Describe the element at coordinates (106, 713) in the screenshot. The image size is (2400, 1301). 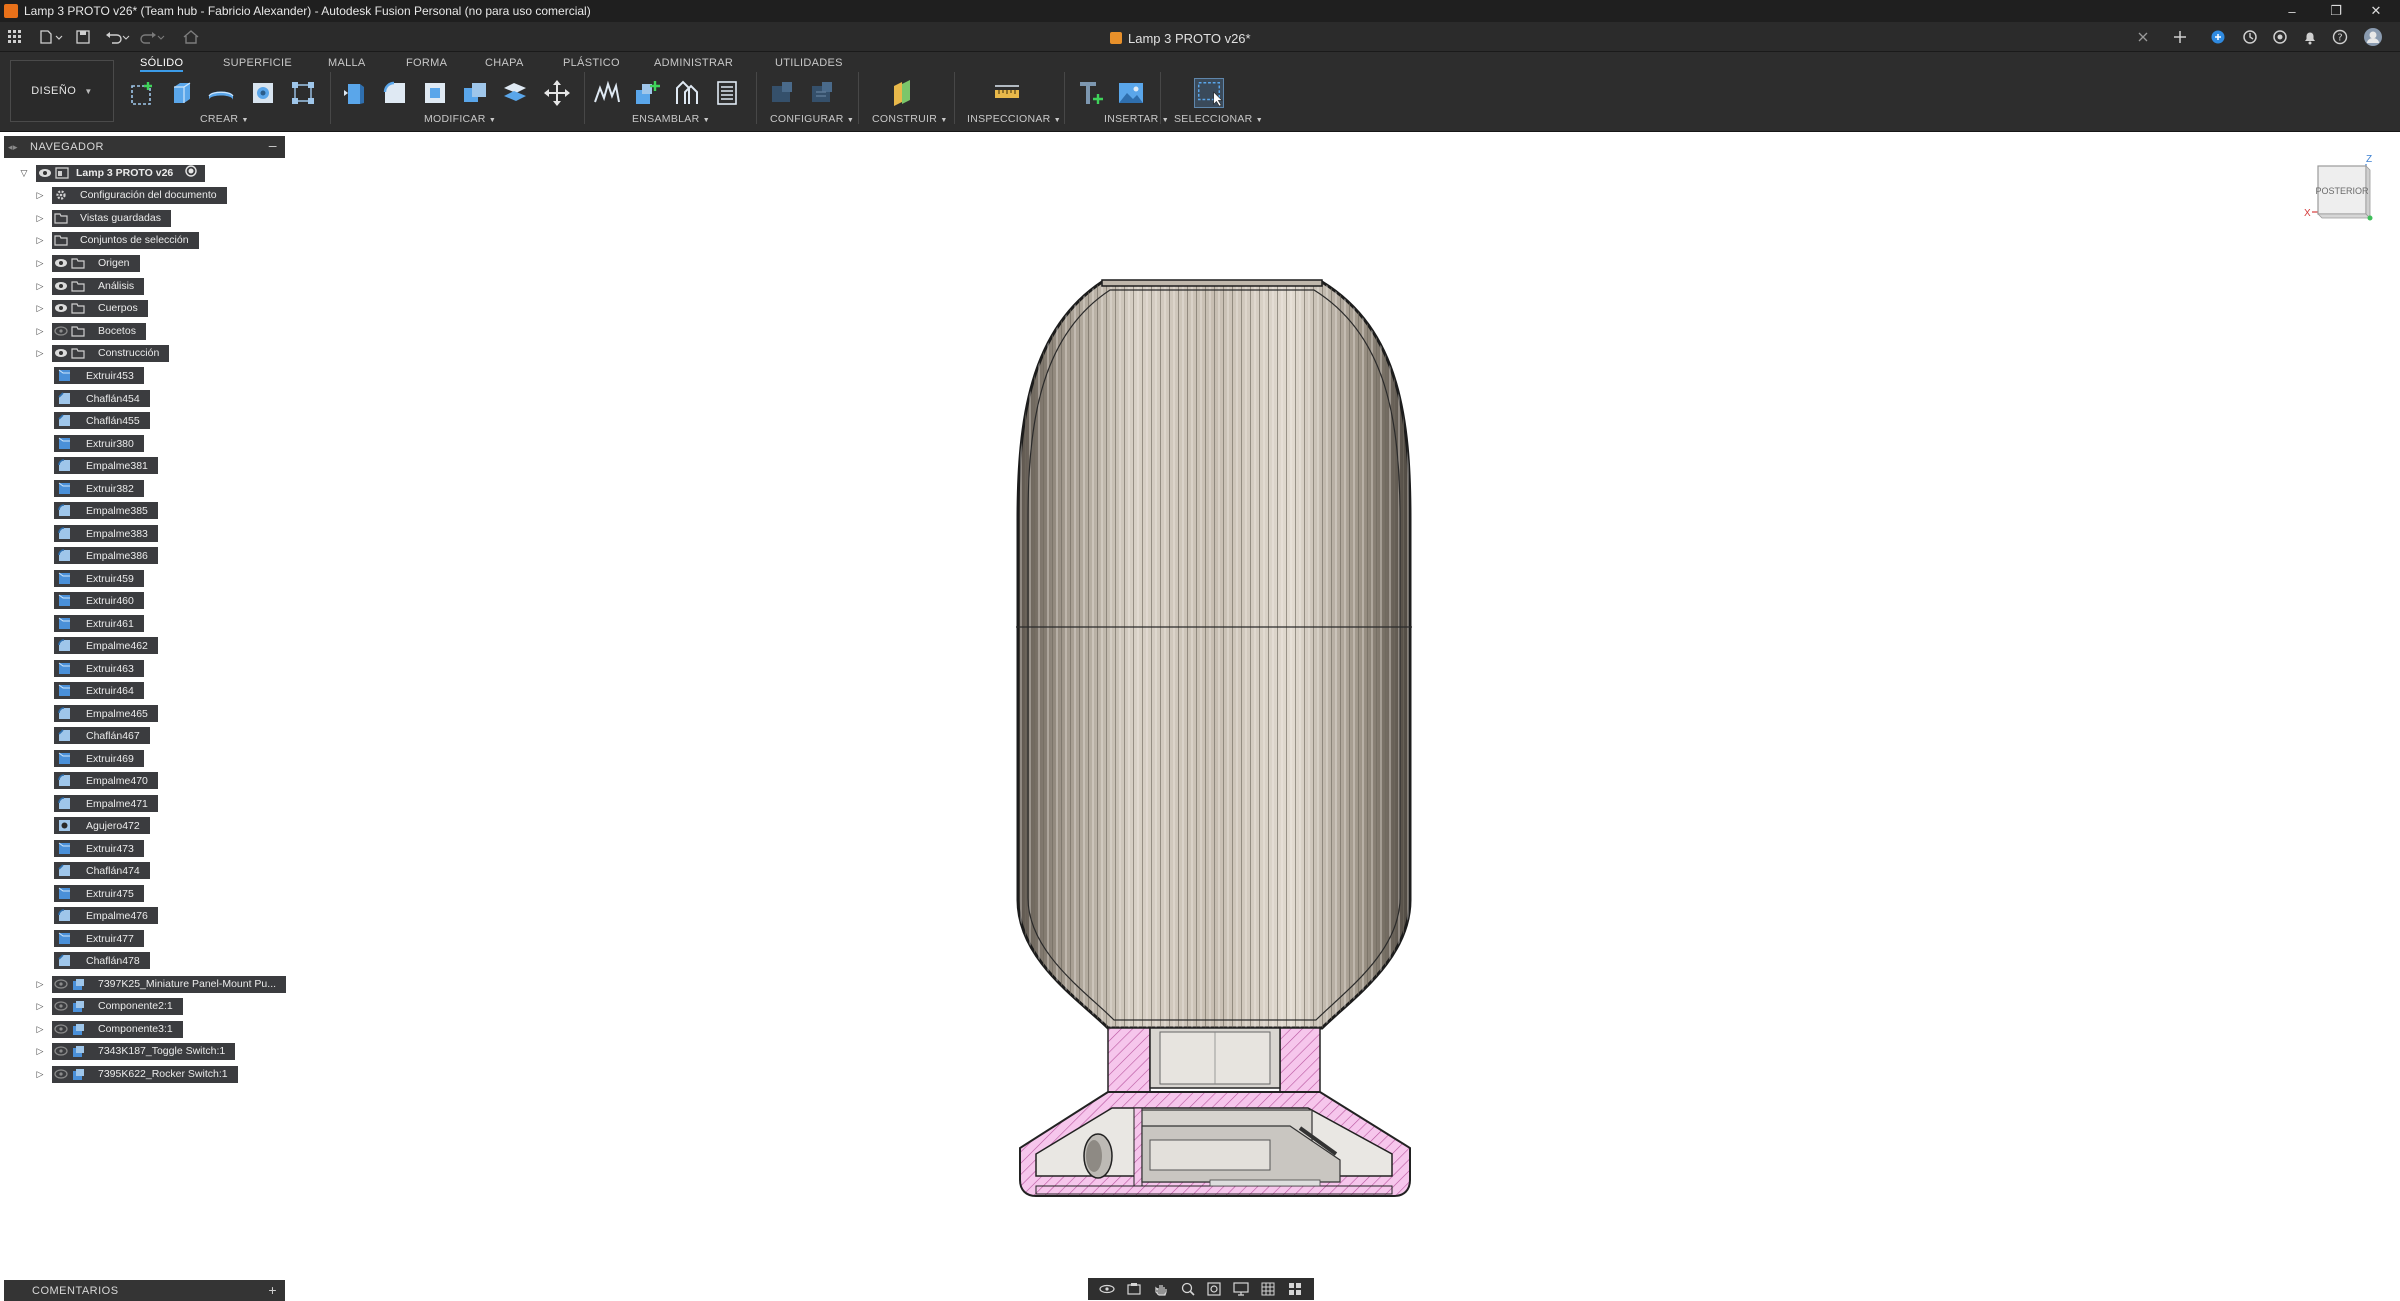
I see `feature-item: Empalme465` at that location.